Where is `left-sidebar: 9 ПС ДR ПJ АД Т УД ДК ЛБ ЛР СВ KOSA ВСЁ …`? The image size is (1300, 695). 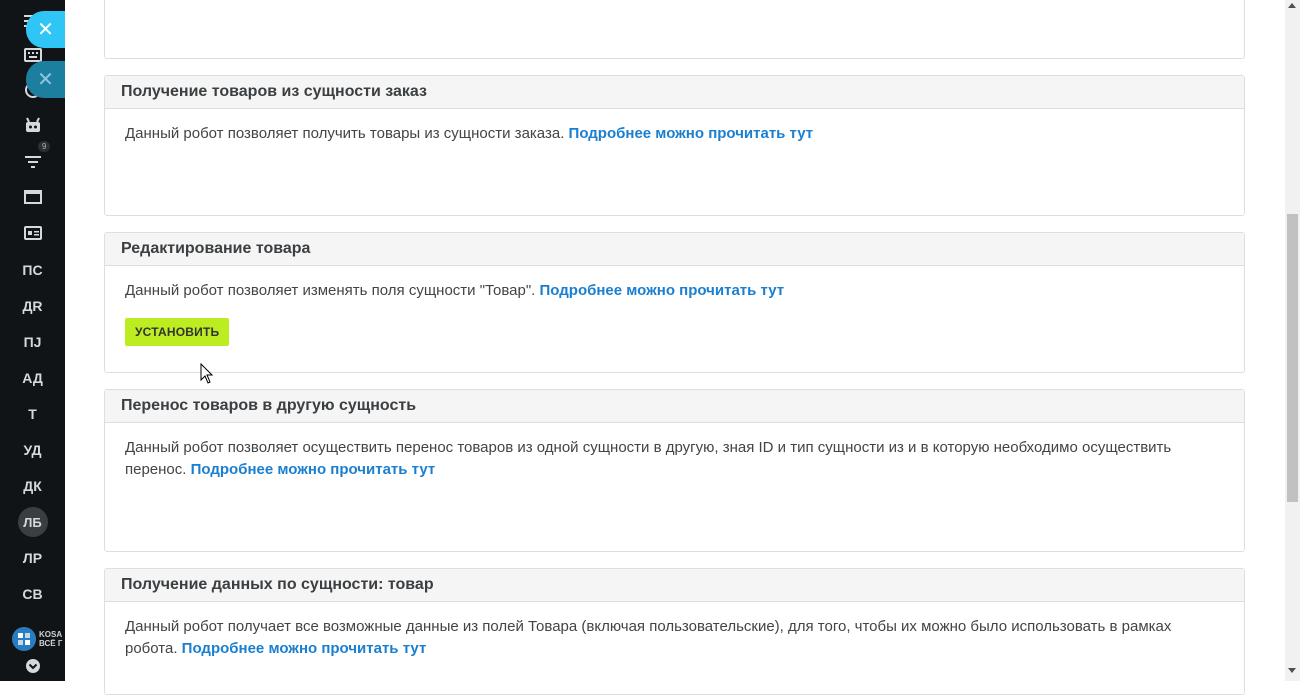 left-sidebar: 9 ПС ДR ПJ АД Т УД ДК ЛБ ЛР СВ KOSA ВСЁ … is located at coordinates (32, 340).